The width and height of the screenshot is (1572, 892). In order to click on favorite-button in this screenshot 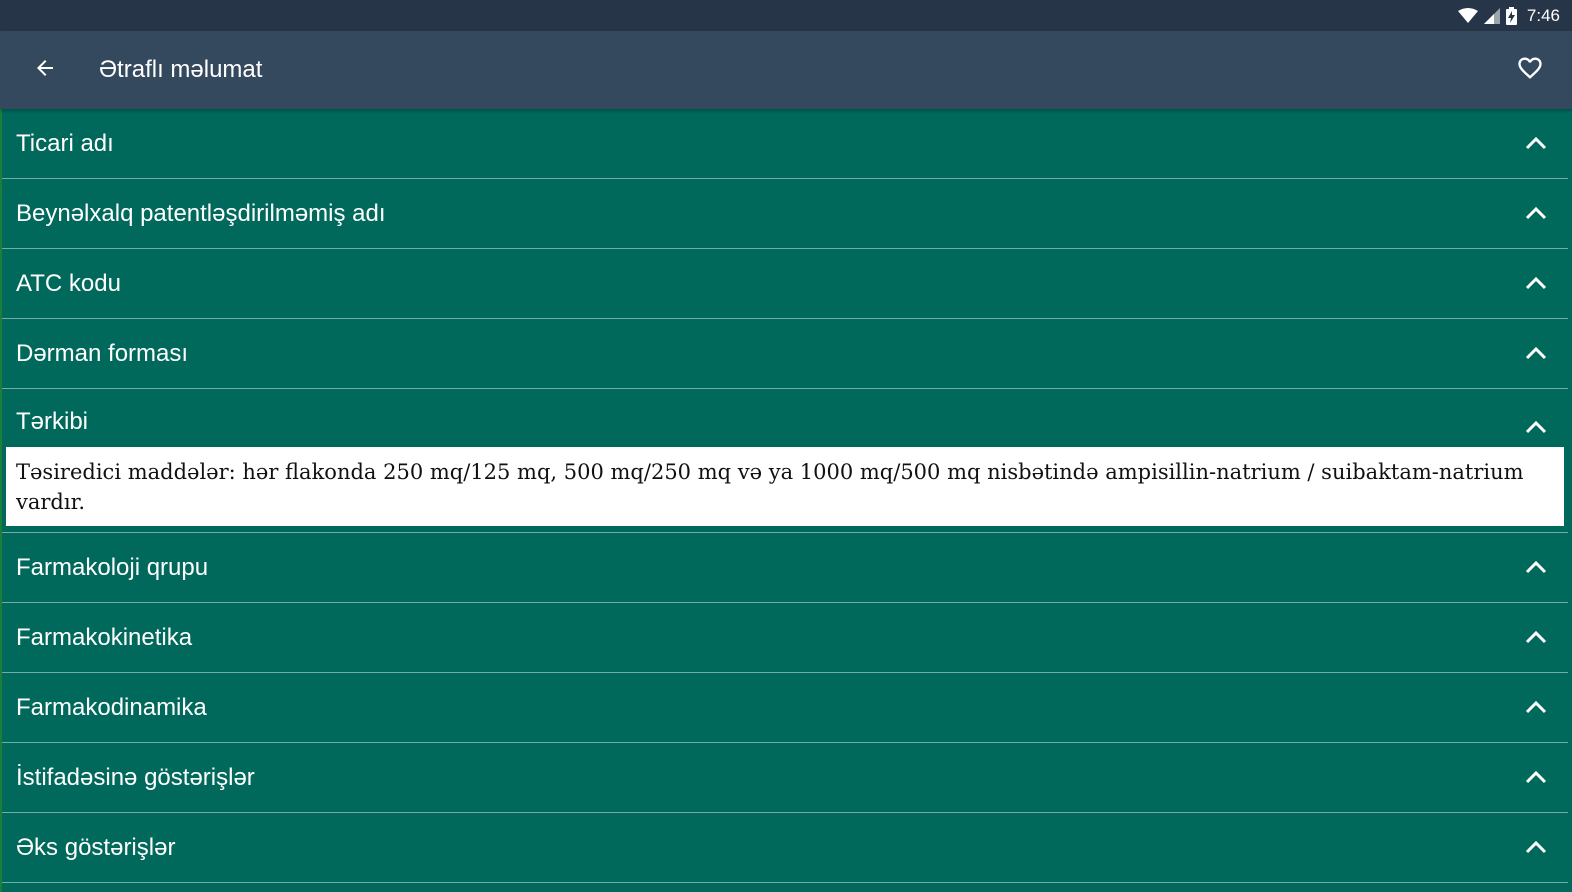, I will do `click(1530, 70)`.